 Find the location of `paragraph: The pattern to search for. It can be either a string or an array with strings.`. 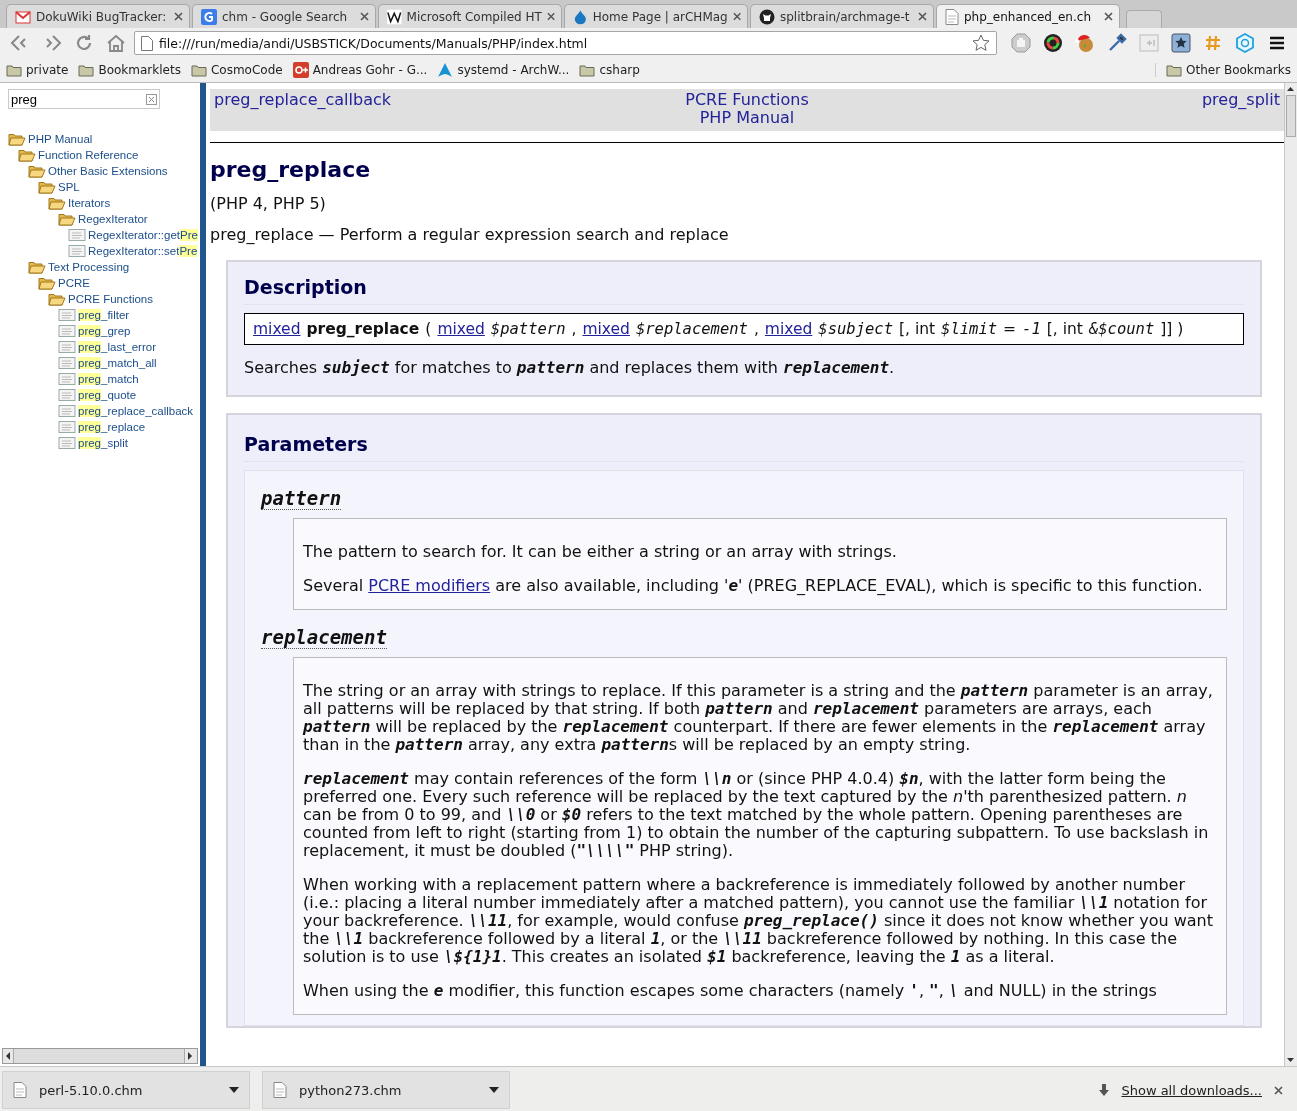

paragraph: The pattern to search for. It can be either a string or an array with strings. is located at coordinates (600, 552).